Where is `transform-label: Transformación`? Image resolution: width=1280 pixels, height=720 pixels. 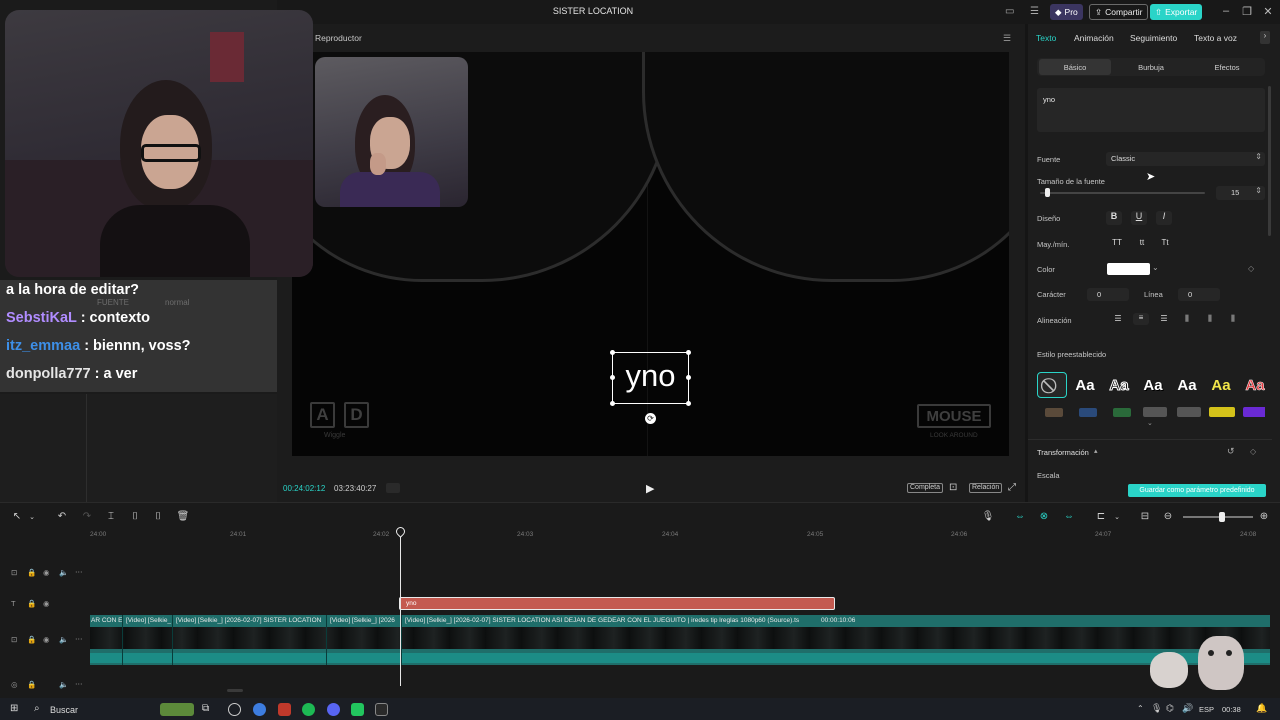 transform-label: Transformación is located at coordinates (1063, 452).